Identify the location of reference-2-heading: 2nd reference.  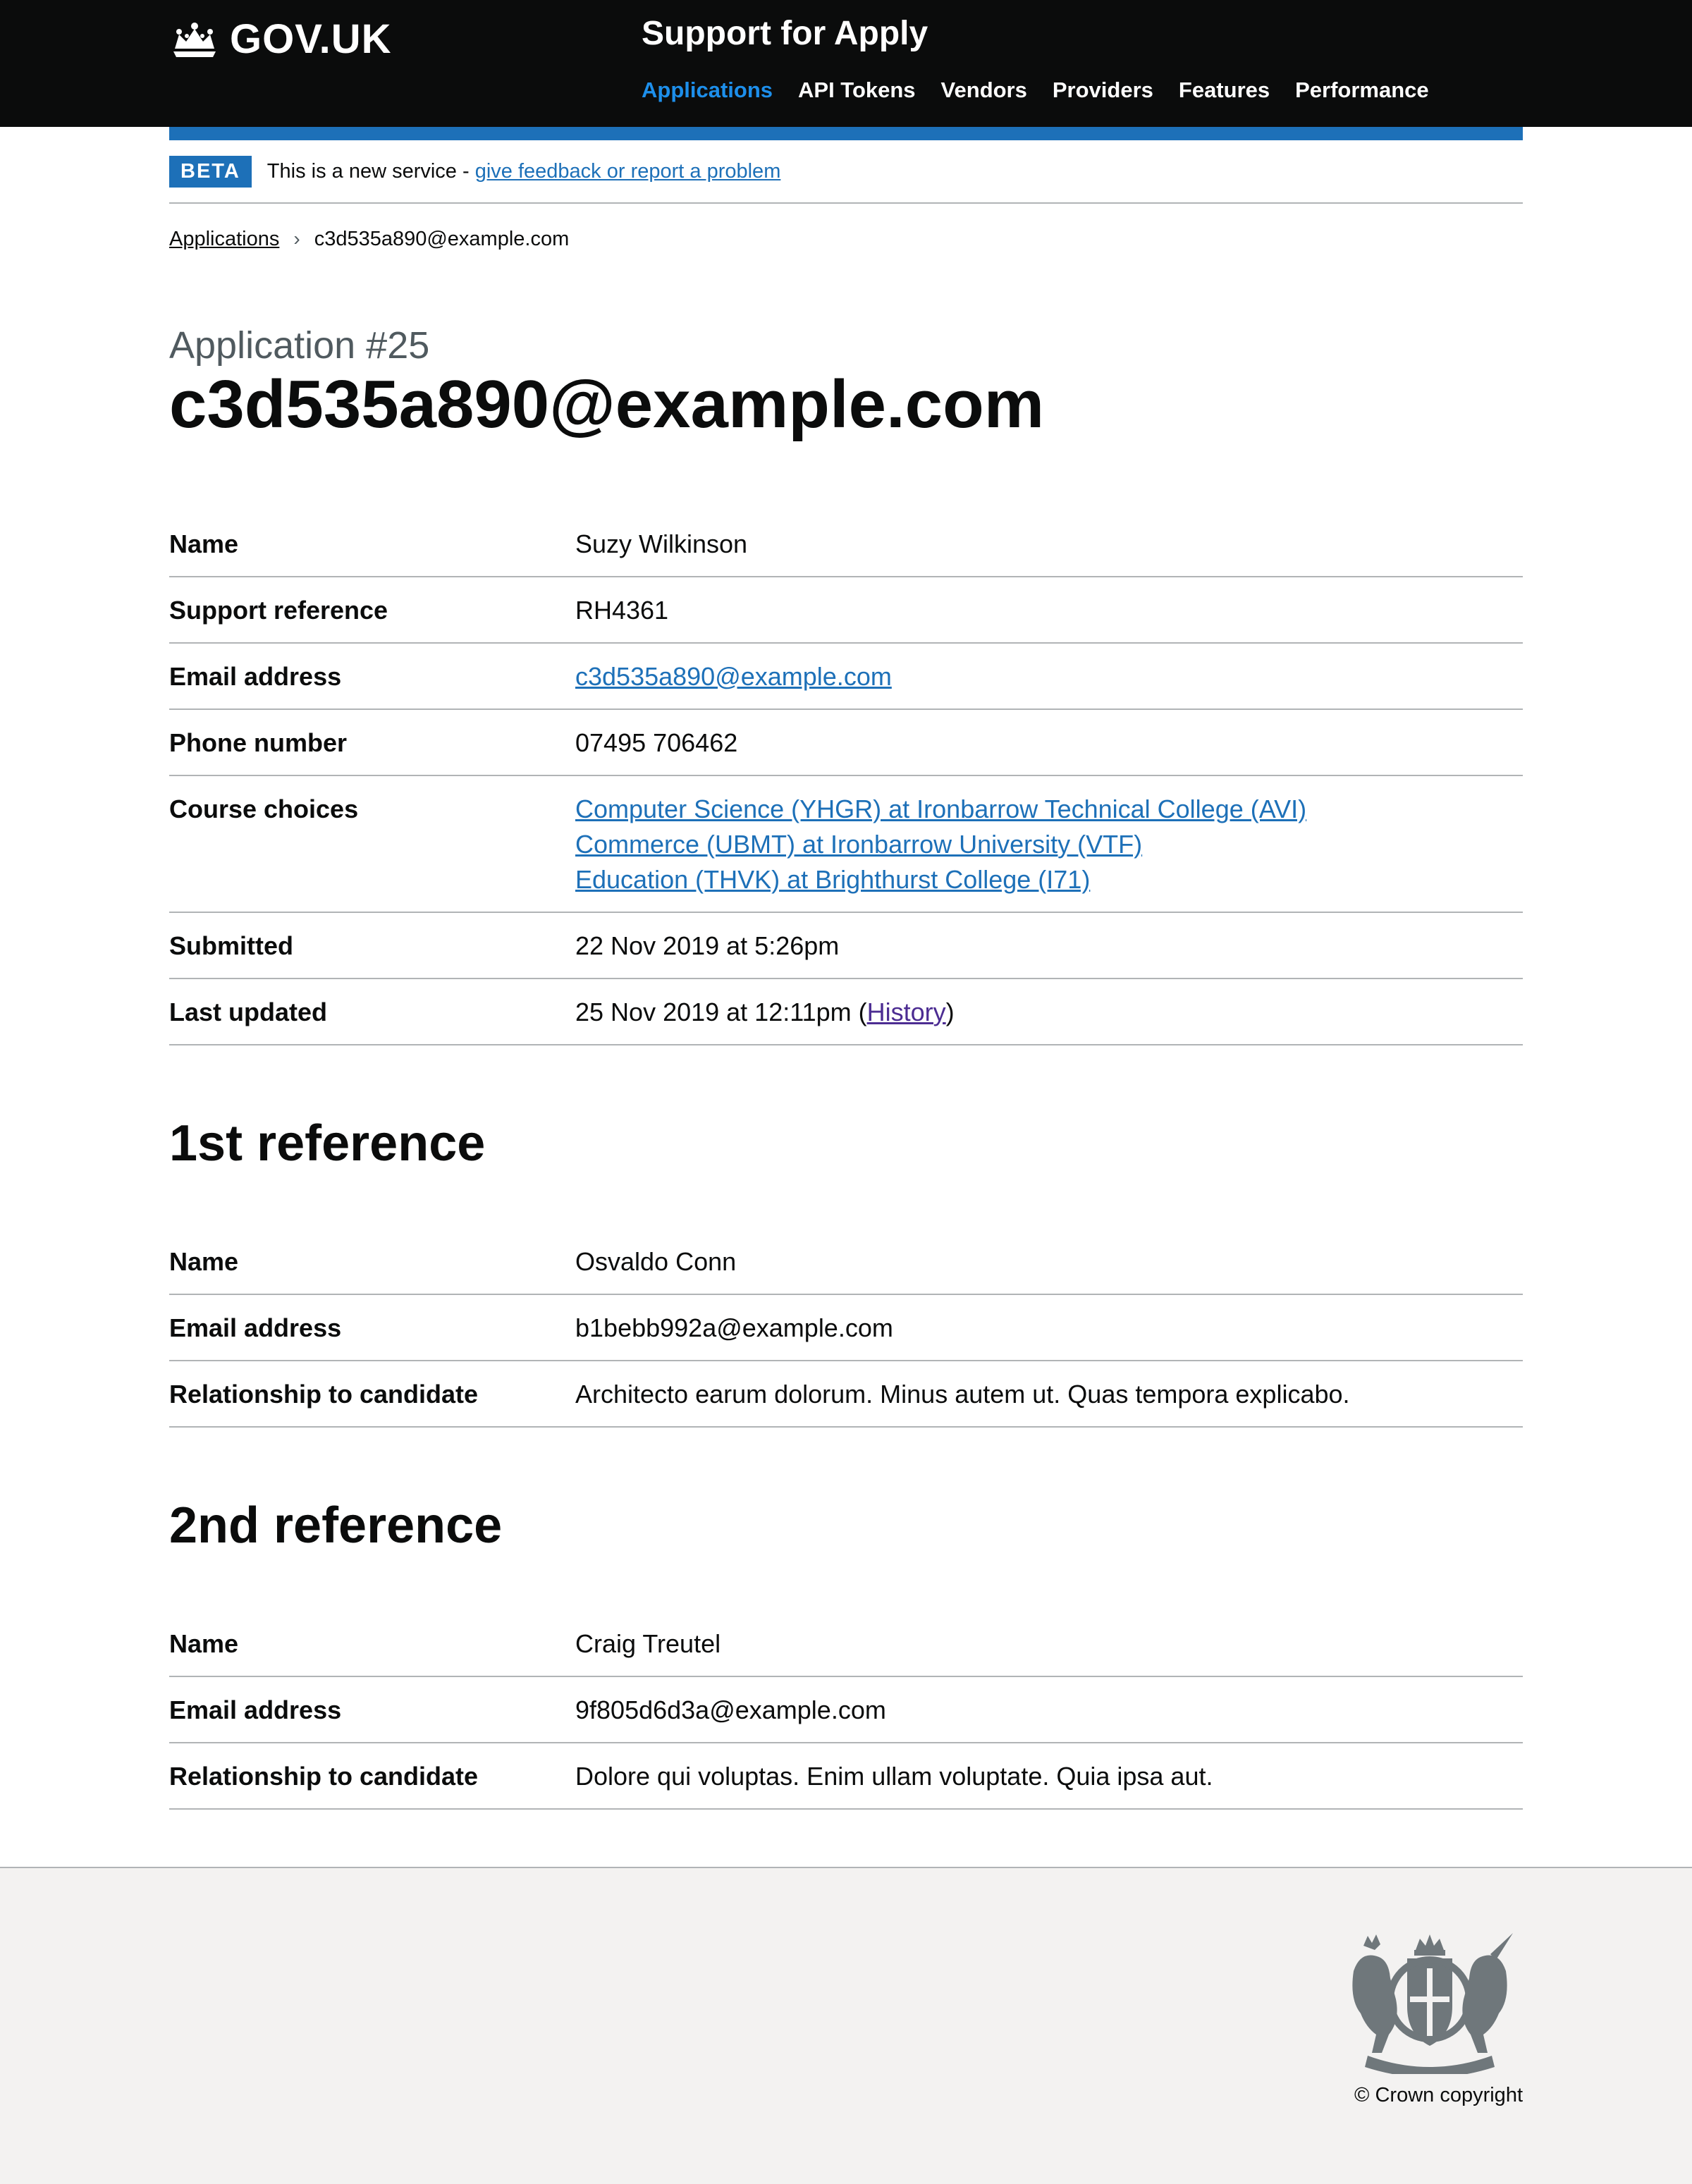
(336, 1526).